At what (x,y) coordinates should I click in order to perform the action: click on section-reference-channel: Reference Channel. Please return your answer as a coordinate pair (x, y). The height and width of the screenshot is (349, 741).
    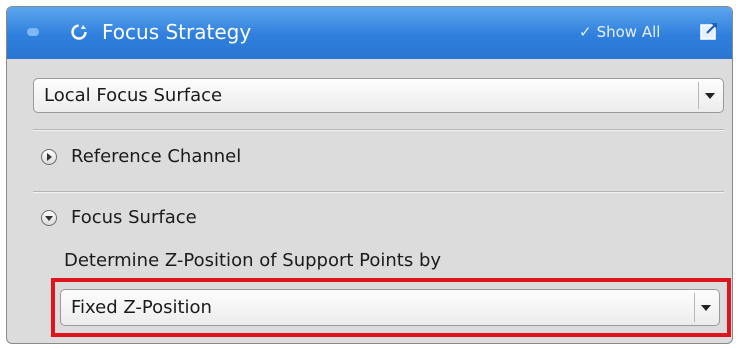
    Looking at the image, I should click on (141, 156).